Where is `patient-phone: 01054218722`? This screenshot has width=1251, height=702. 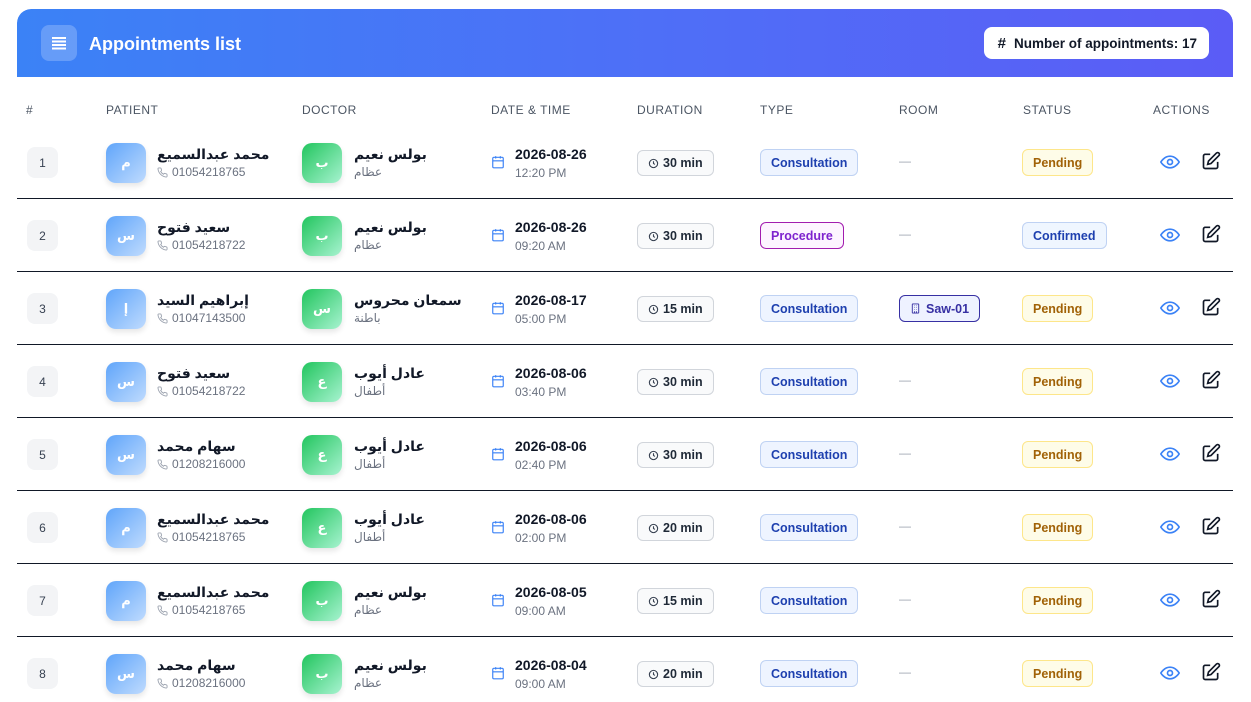
patient-phone: 01054218722 is located at coordinates (201, 245).